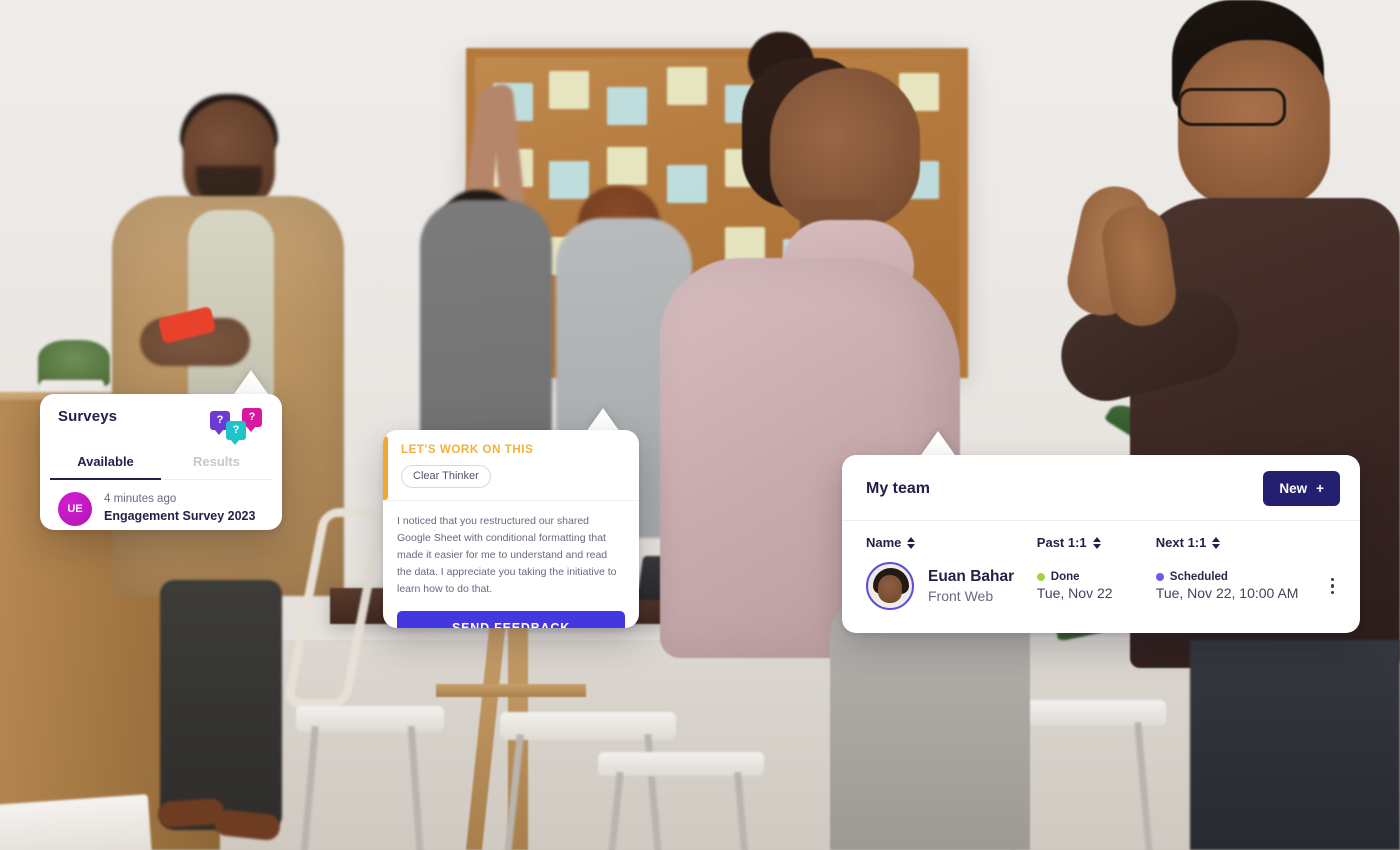 The image size is (1400, 850). What do you see at coordinates (88, 416) in the screenshot?
I see `surveys-title: Surveys` at bounding box center [88, 416].